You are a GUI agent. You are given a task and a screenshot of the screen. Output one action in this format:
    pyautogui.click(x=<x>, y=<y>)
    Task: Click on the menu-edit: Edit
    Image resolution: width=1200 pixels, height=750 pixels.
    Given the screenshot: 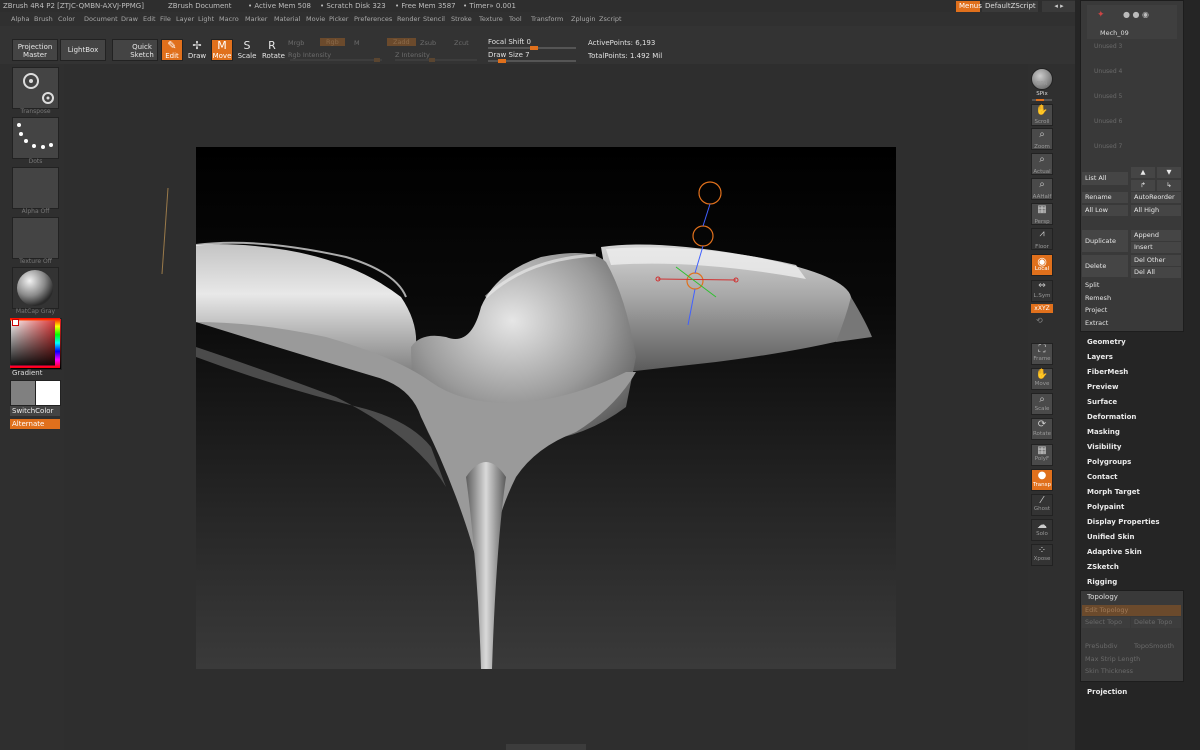 What is the action you would take?
    pyautogui.click(x=149, y=19)
    